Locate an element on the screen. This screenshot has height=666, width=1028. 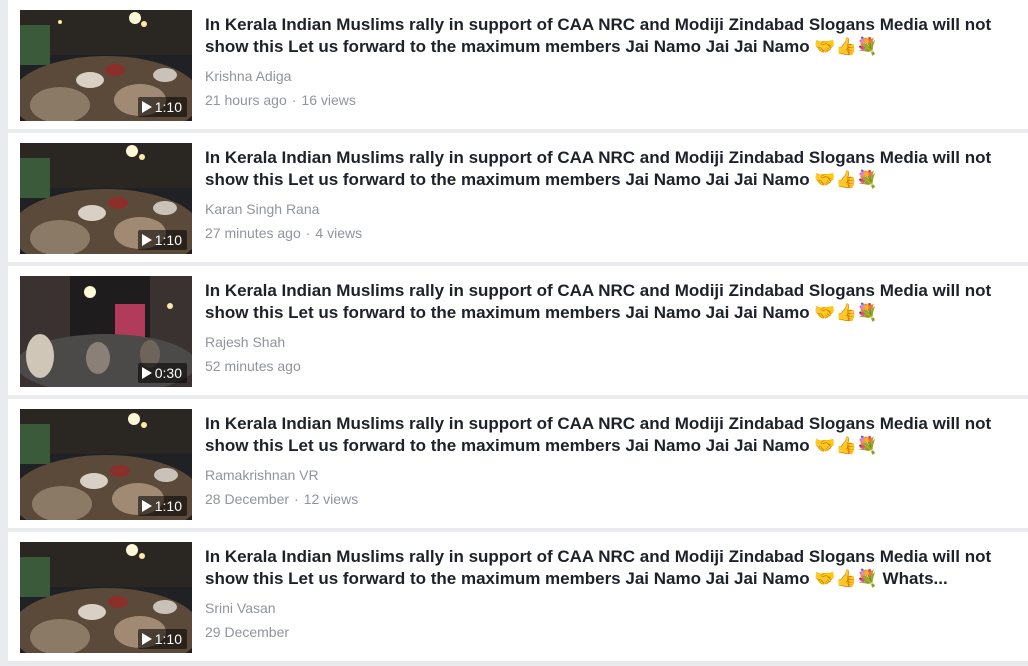
duration-text: 0:30 is located at coordinates (168, 373).